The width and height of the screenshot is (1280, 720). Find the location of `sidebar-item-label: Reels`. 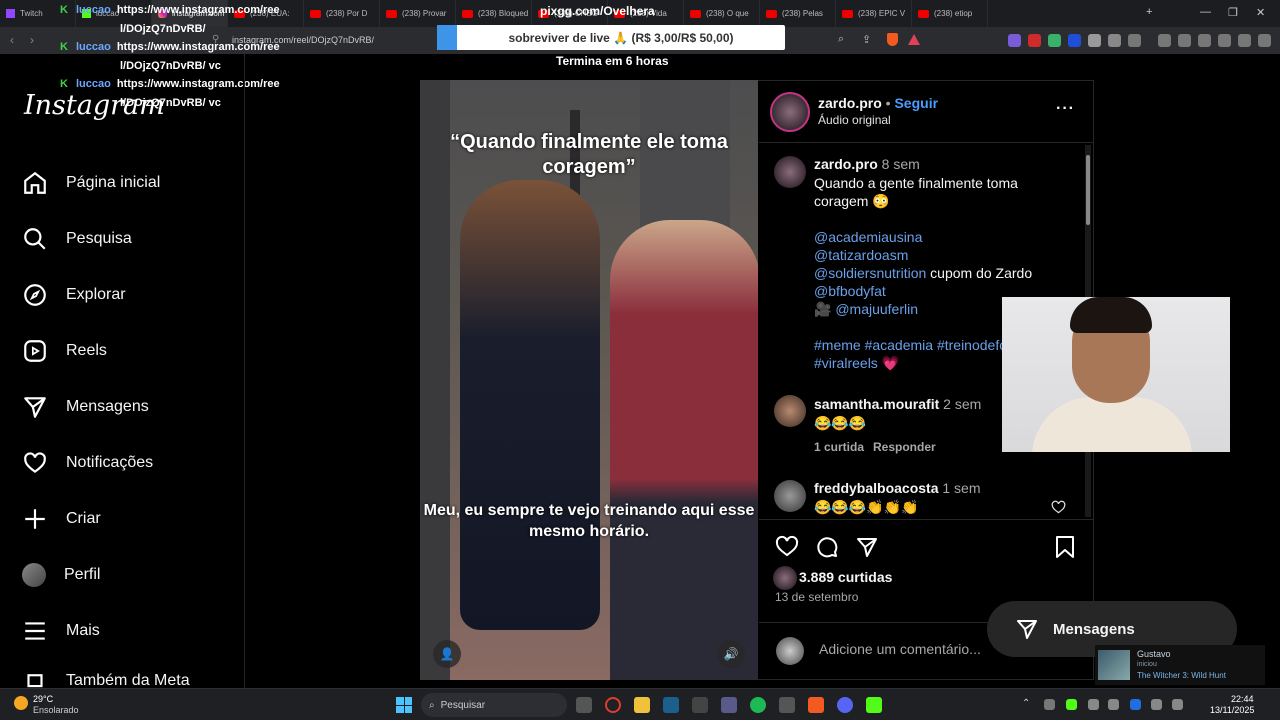

sidebar-item-label: Reels is located at coordinates (86, 350).